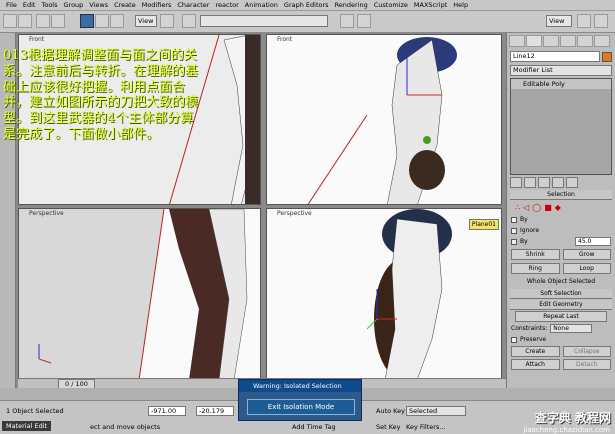 Image resolution: width=615 pixels, height=434 pixels. I want to click on ignore-backfacing-row: Ignore, so click(561, 230).